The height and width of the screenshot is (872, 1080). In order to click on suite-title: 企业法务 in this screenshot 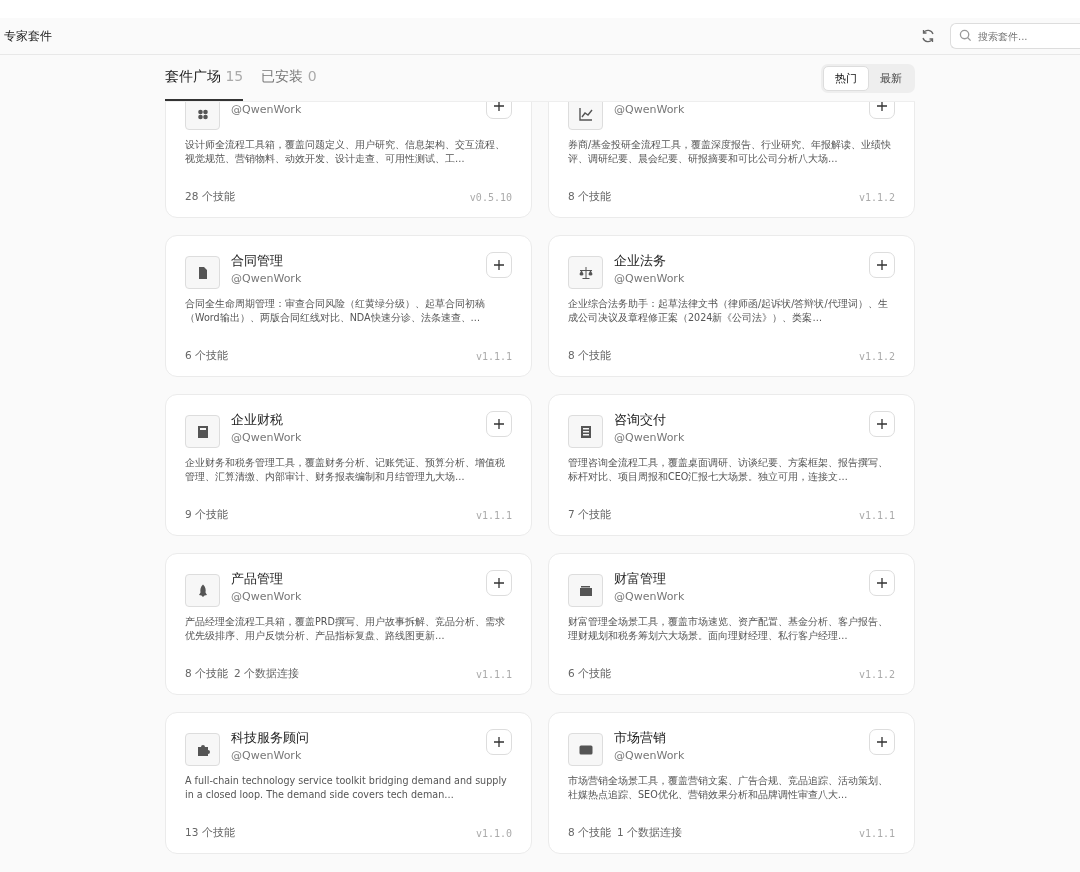, I will do `click(640, 261)`.